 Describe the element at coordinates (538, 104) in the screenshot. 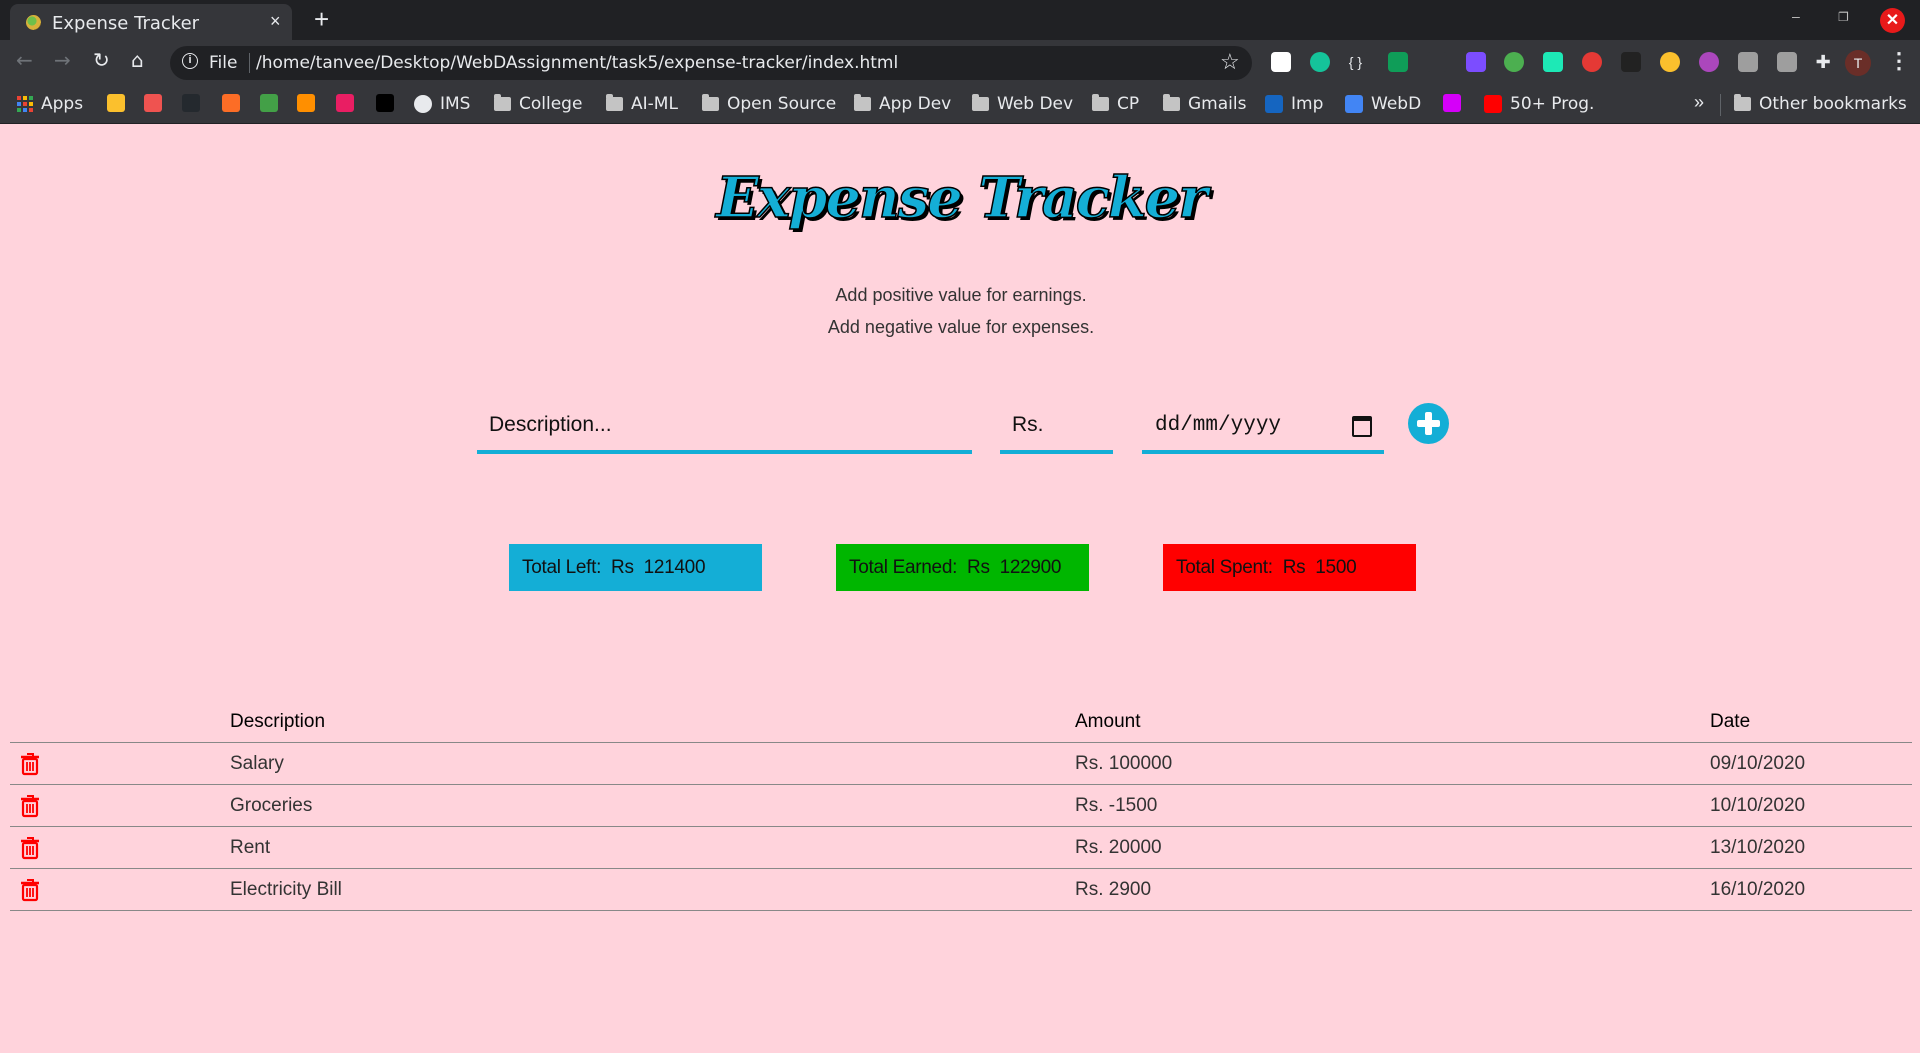

I see `bookmark-college: College` at that location.